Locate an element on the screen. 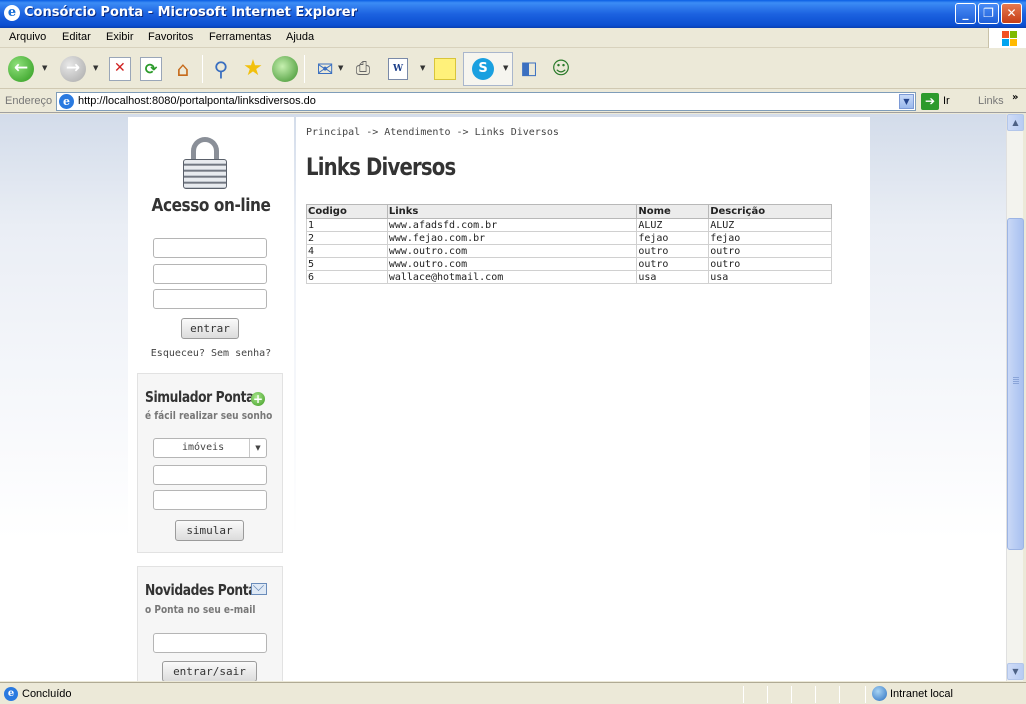 The height and width of the screenshot is (704, 1026). forgot-password-link: Esqueceu? Sem senha? is located at coordinates (211, 353).